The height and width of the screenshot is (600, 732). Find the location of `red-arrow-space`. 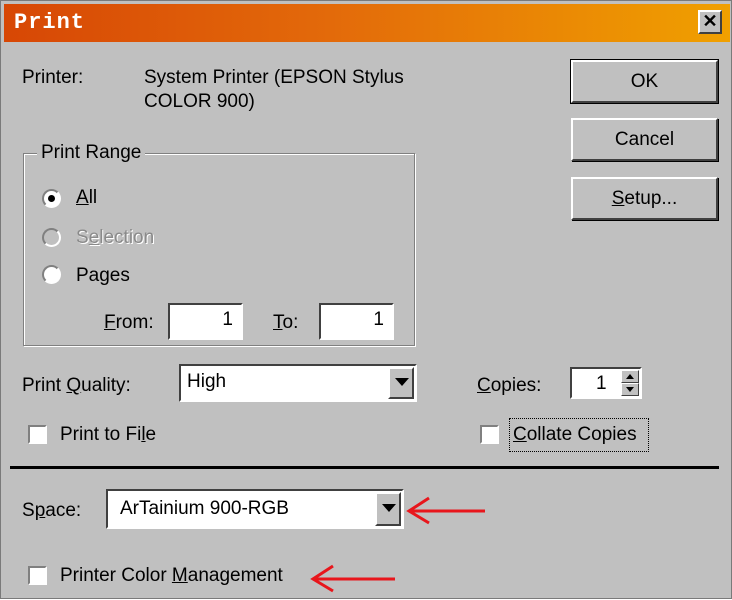

red-arrow-space is located at coordinates (445, 510).